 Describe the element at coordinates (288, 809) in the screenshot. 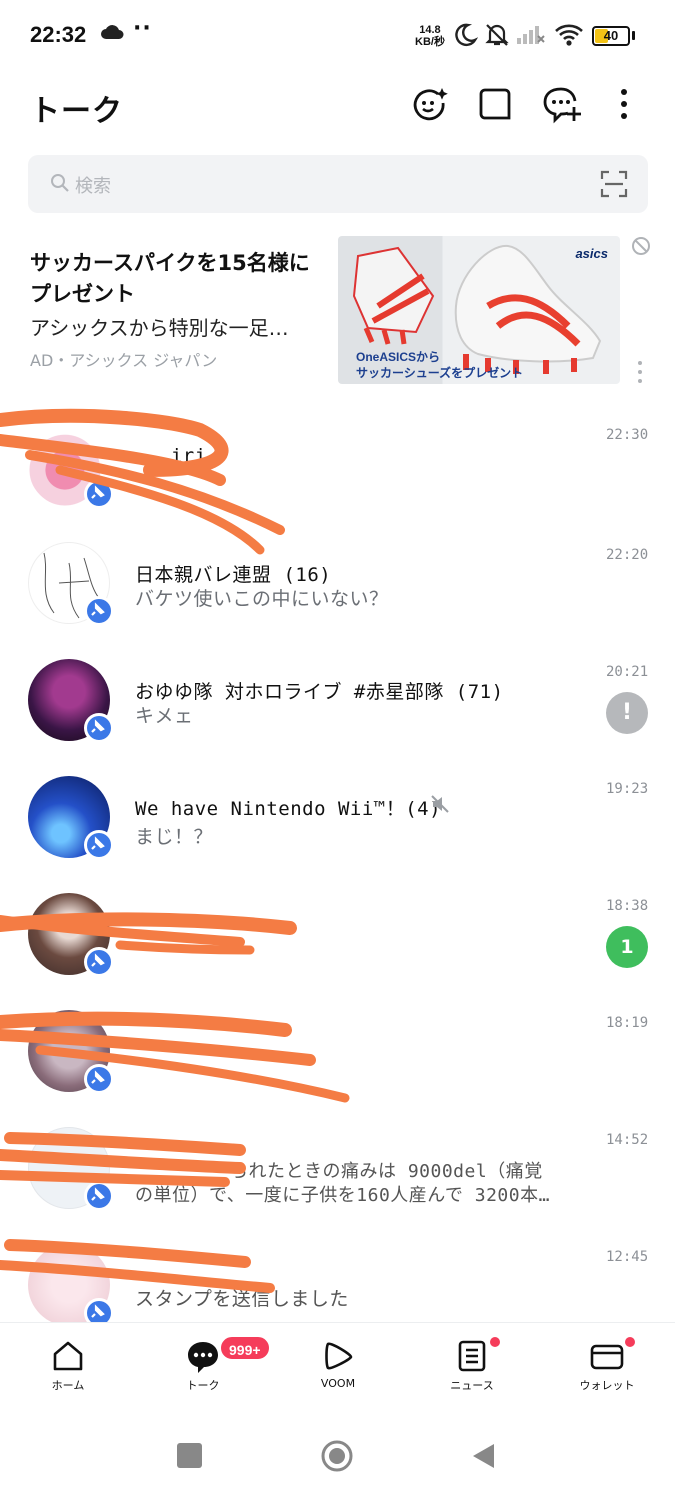

I see `chat-name: We have Nintendo Wii™！(4)` at that location.